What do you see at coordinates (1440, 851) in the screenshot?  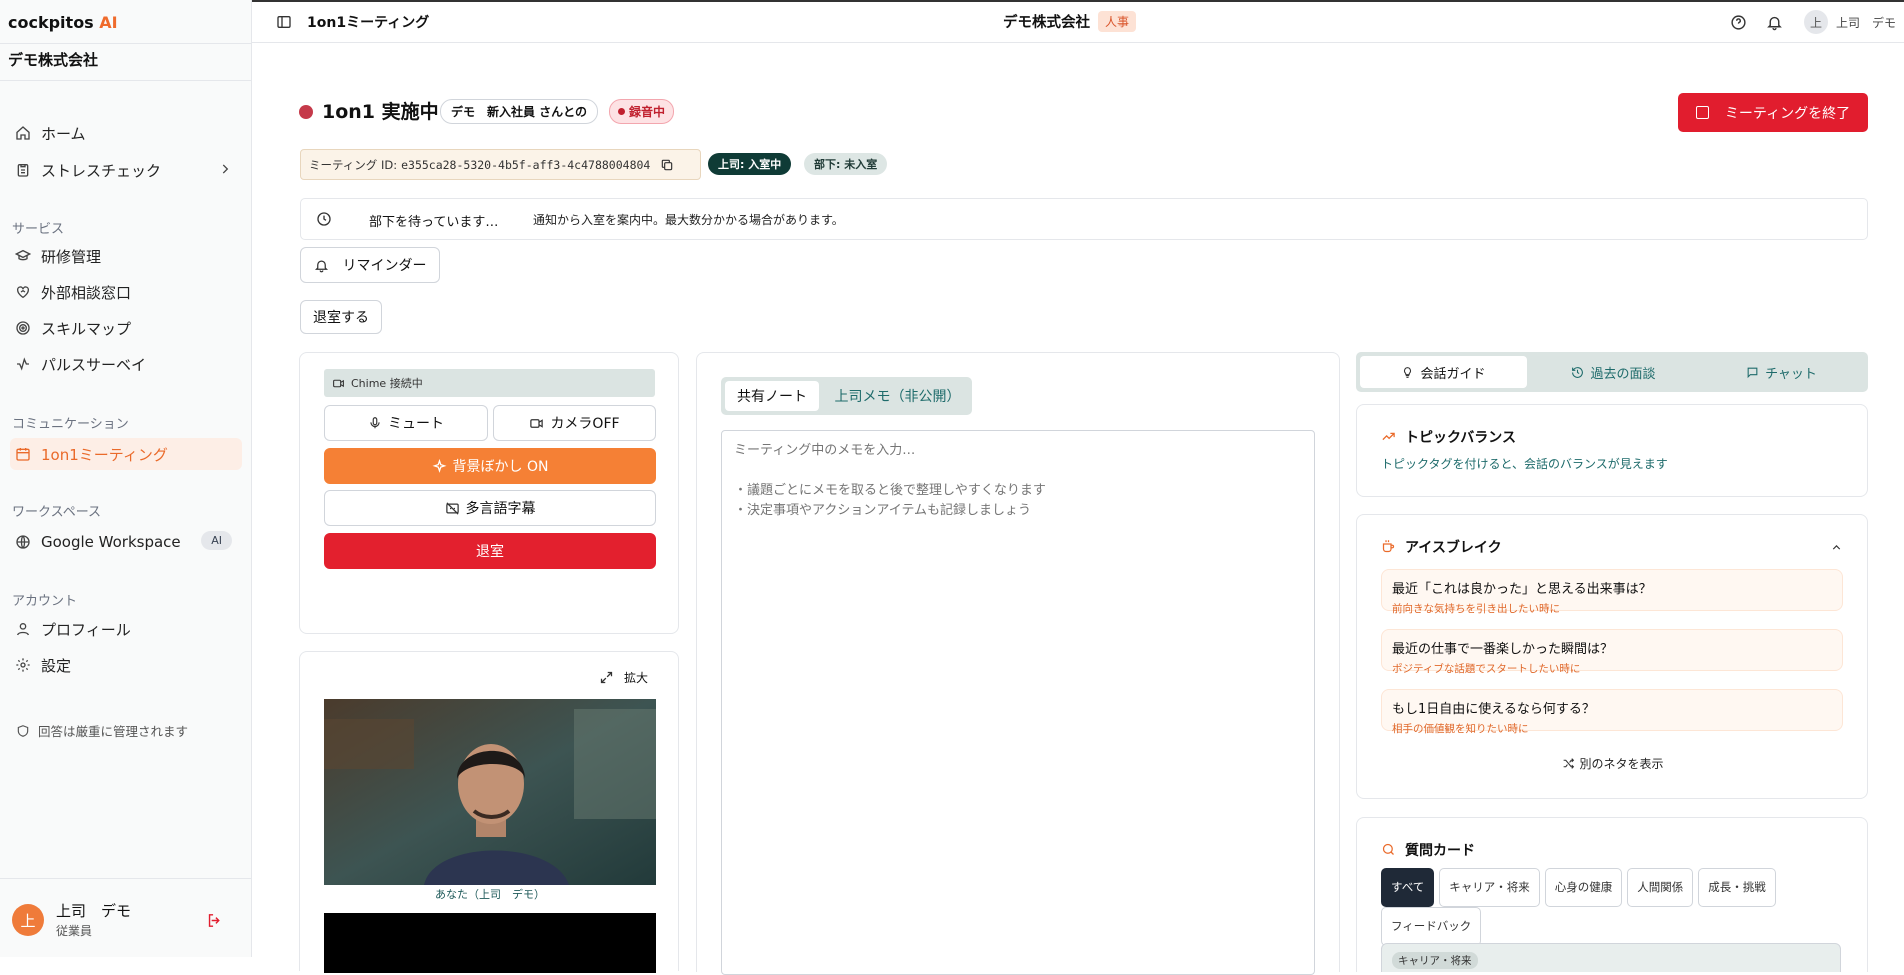 I see `question-card-title: 質問カード` at bounding box center [1440, 851].